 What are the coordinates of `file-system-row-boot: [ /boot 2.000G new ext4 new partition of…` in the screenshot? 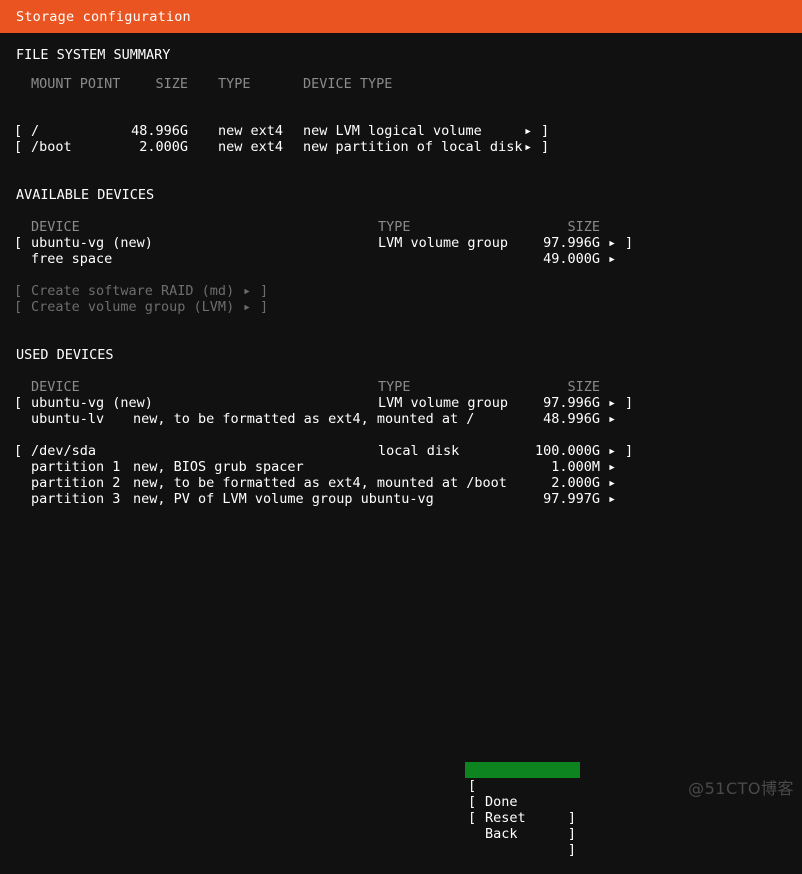 It's located at (401, 147).